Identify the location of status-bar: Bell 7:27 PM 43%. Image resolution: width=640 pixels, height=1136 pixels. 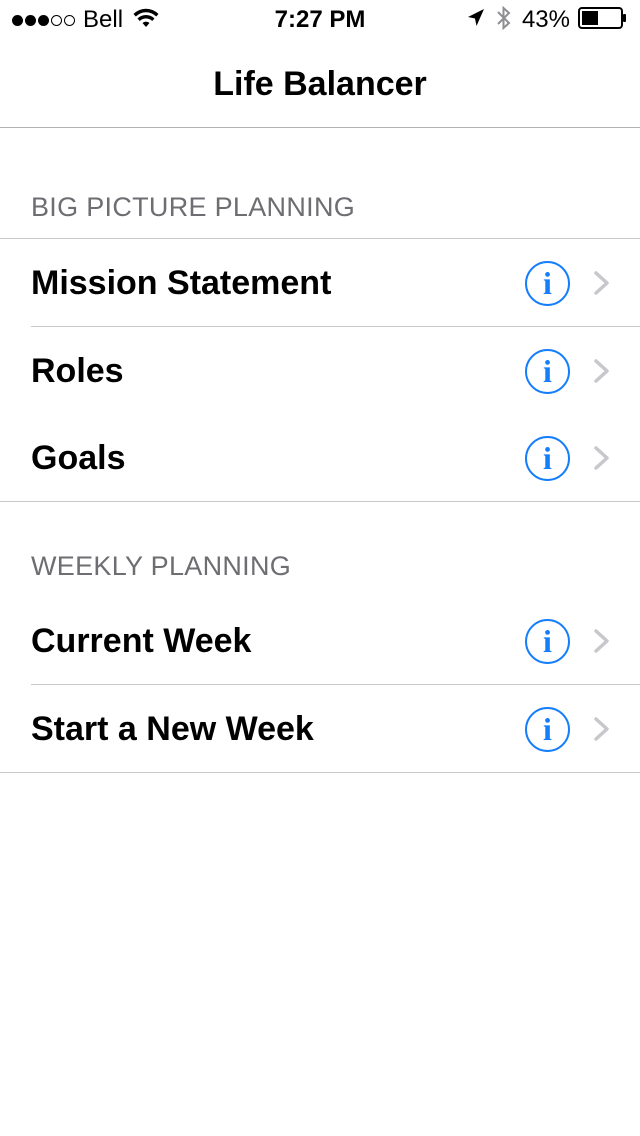
(320, 20).